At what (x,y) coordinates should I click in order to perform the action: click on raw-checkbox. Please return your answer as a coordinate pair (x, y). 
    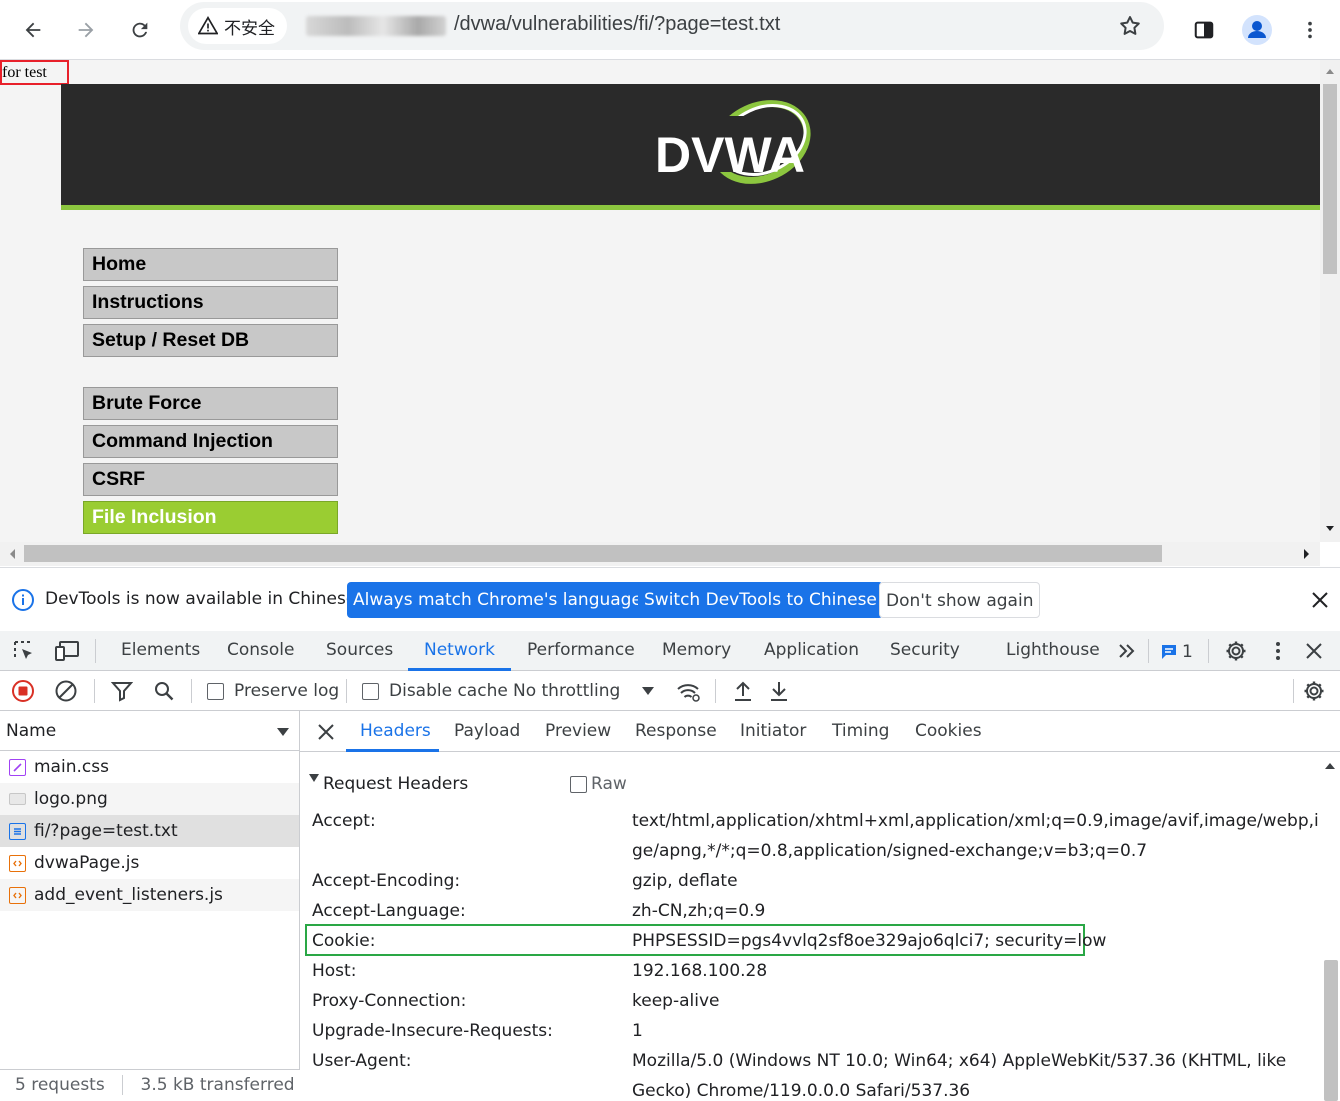
    Looking at the image, I should click on (578, 784).